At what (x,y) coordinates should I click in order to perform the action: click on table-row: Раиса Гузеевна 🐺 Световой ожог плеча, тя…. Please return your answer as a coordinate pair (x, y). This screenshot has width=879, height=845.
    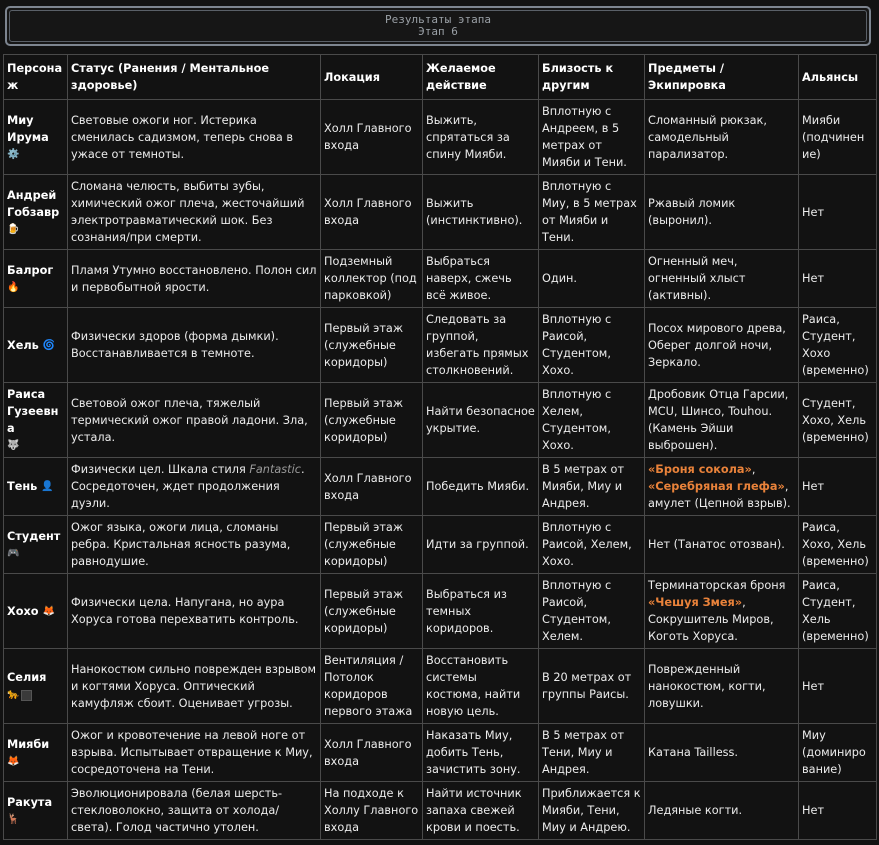
    Looking at the image, I should click on (440, 420).